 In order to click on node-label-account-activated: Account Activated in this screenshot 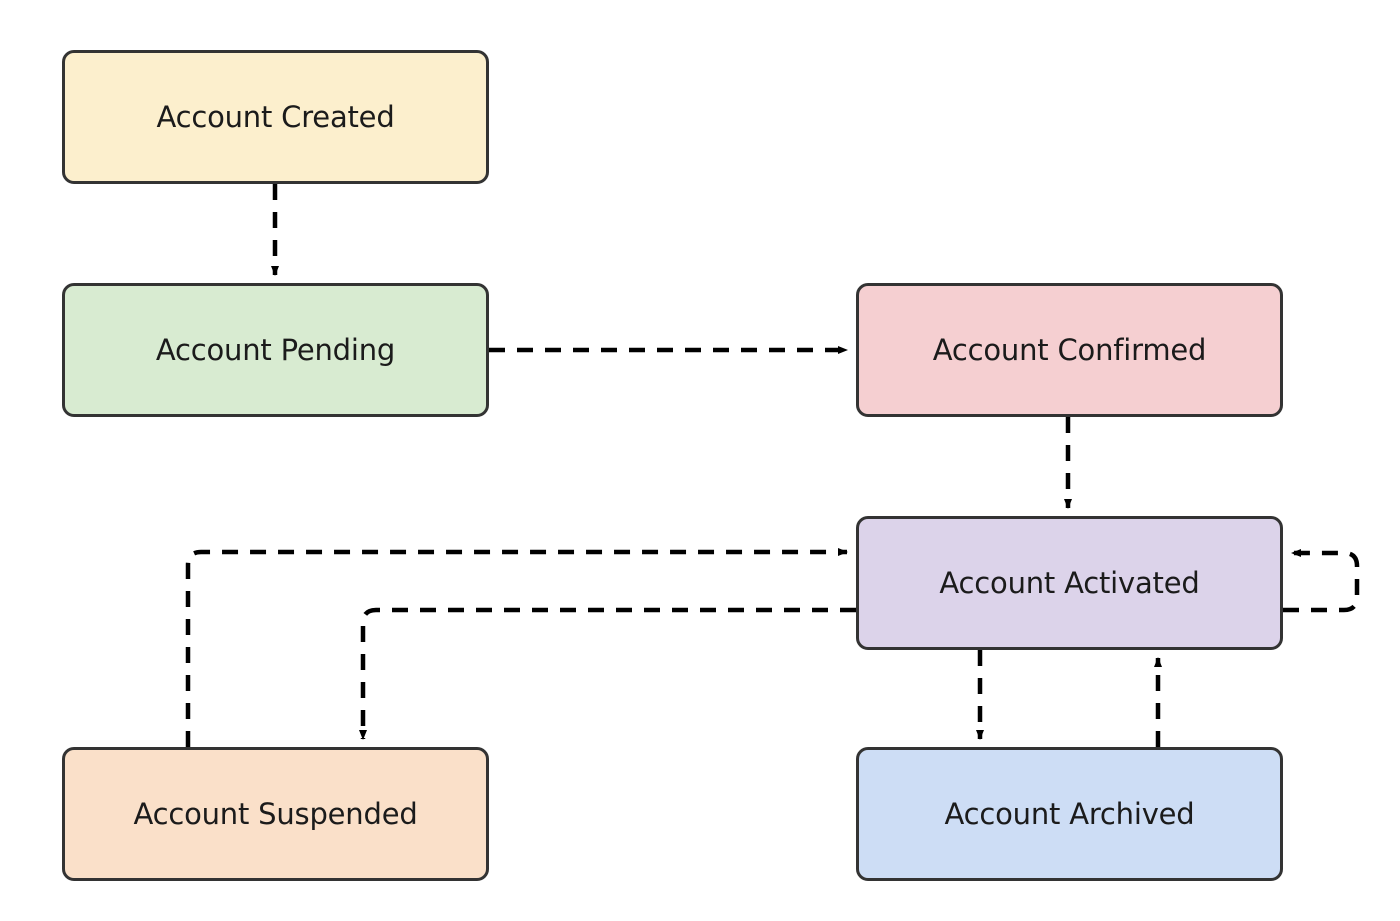, I will do `click(1069, 583)`.